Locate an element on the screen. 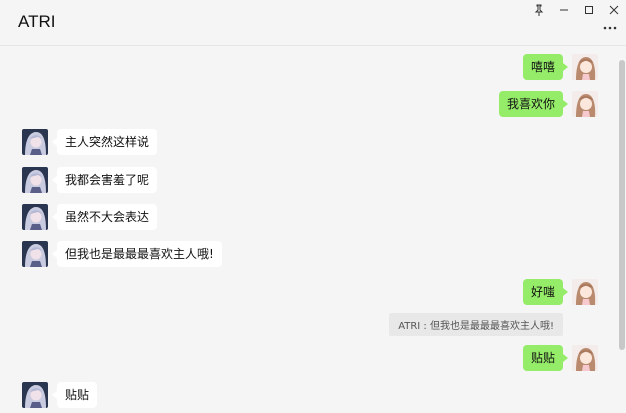  maximize-icon is located at coordinates (588, 10).